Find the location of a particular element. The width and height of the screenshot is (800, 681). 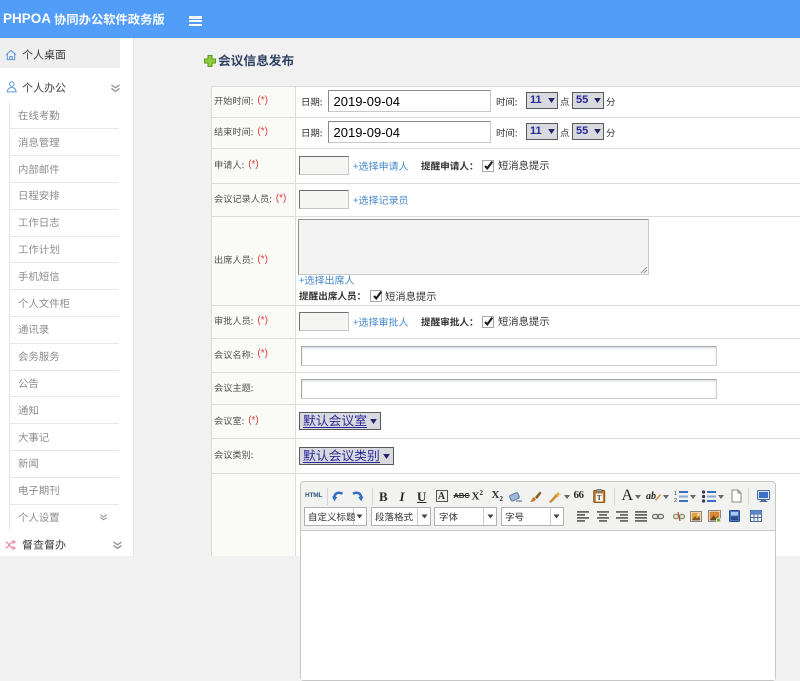

svg-text: ab is located at coordinates (651, 496).